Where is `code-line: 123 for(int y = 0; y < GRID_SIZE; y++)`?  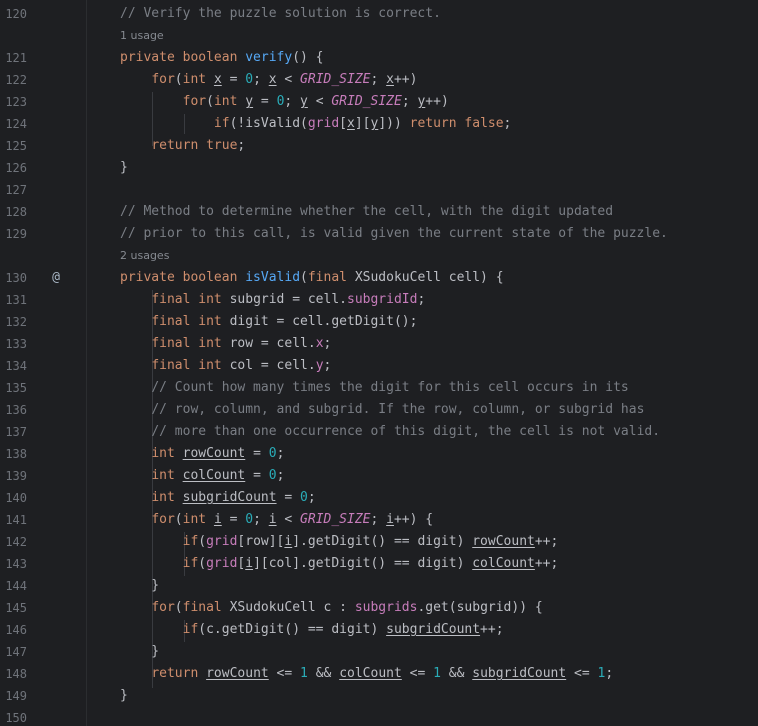 code-line: 123 for(int y = 0; y < GRID_SIZE; y++) is located at coordinates (379, 102).